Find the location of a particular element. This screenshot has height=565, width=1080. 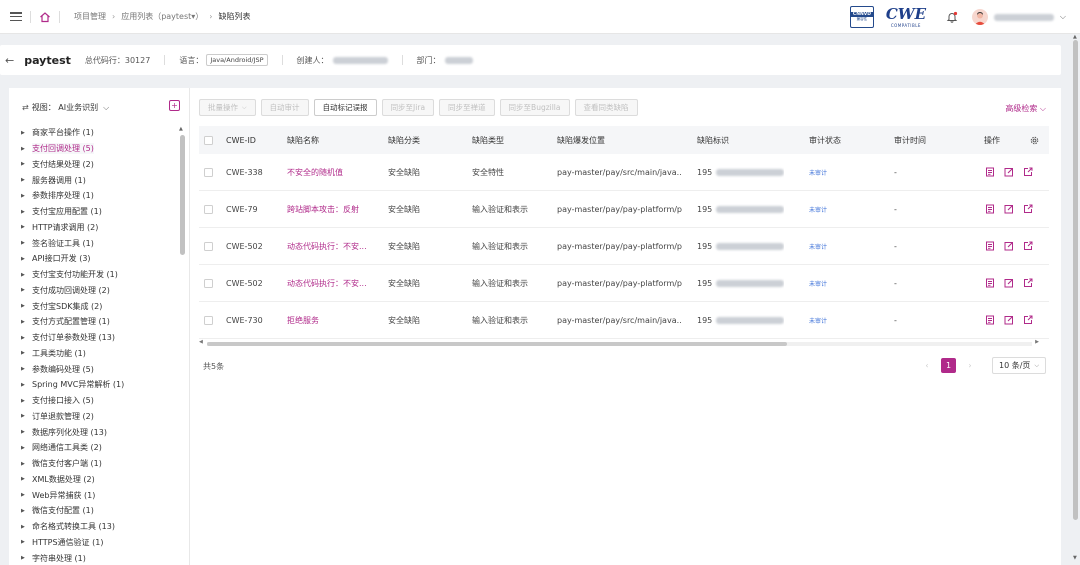

tree-item: ▶ 命名格式转换工具 (13) is located at coordinates (97, 527).